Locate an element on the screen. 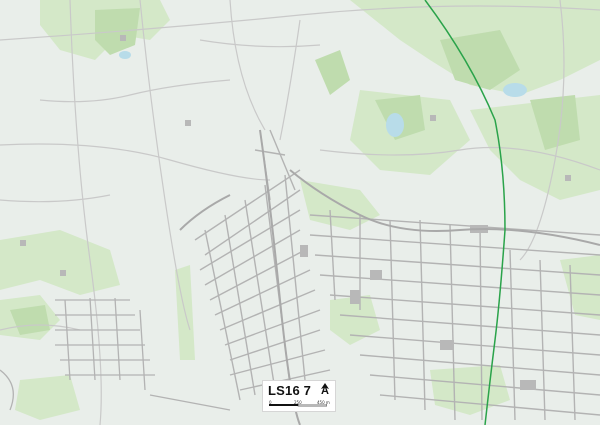  north-arrow-icon: A is located at coordinates (325, 390).